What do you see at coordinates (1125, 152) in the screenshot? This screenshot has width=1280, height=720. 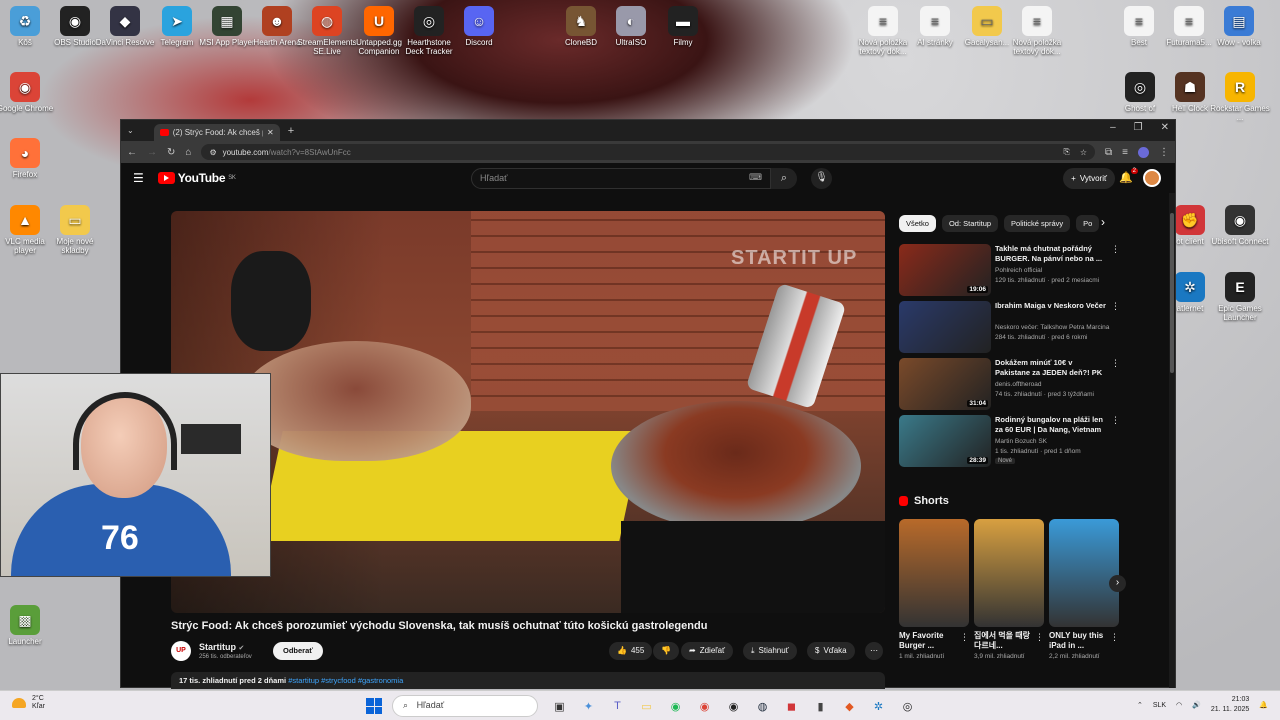 I see `media-icon: ≡` at bounding box center [1125, 152].